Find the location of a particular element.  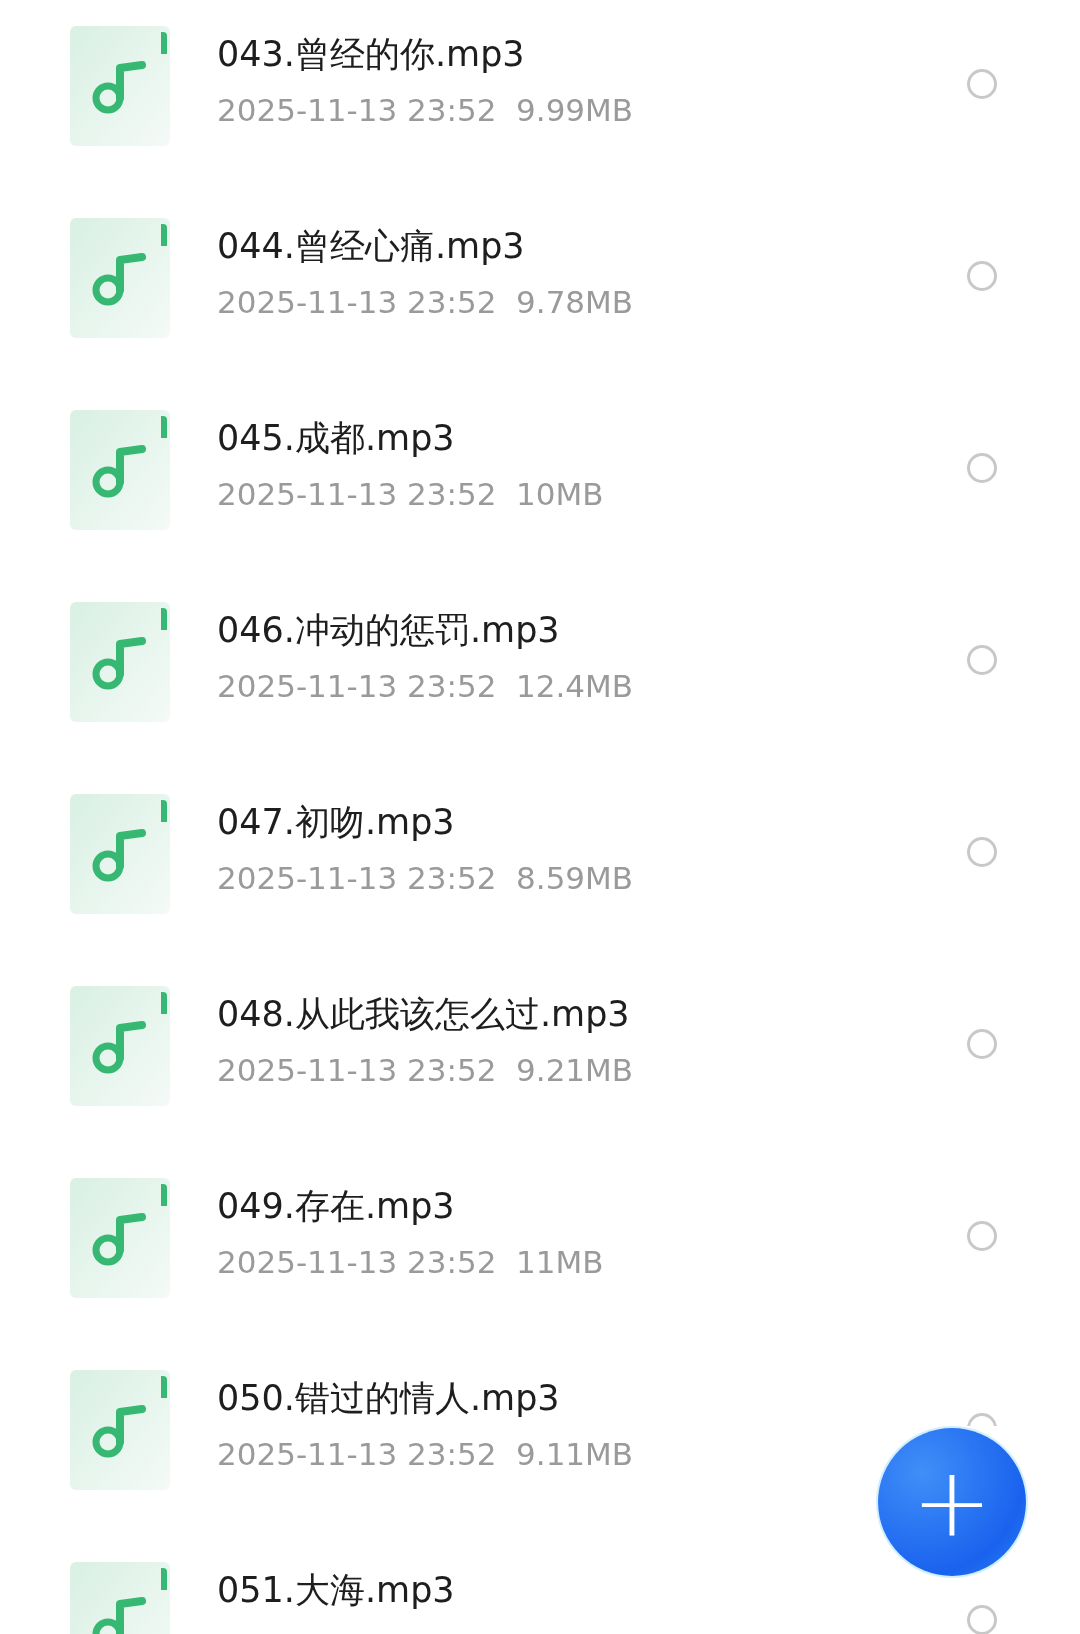

file-name: 049.存在.mp3 is located at coordinates (336, 1206).